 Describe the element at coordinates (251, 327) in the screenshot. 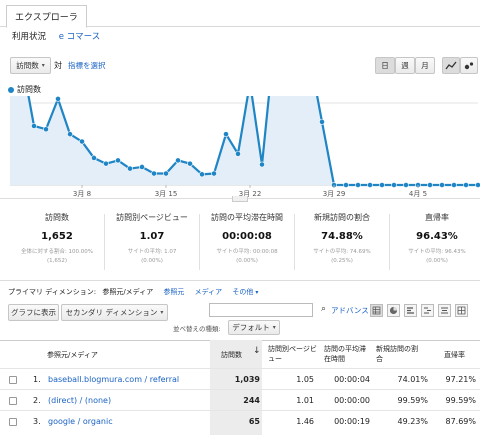

I see `sort-type-value: デフォルト` at that location.